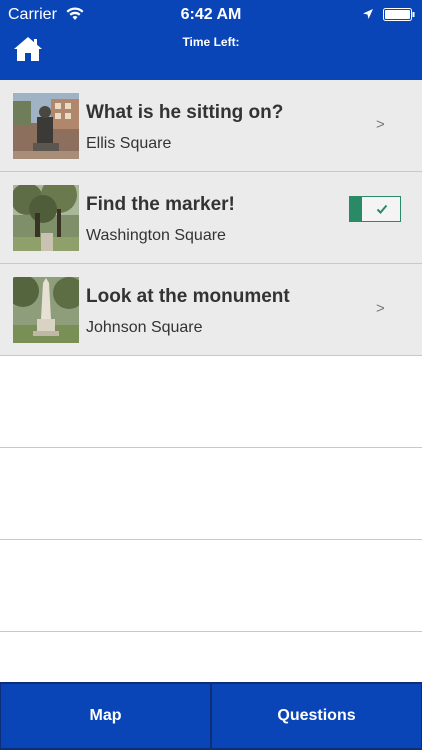  What do you see at coordinates (375, 209) in the screenshot?
I see `completed-badge` at bounding box center [375, 209].